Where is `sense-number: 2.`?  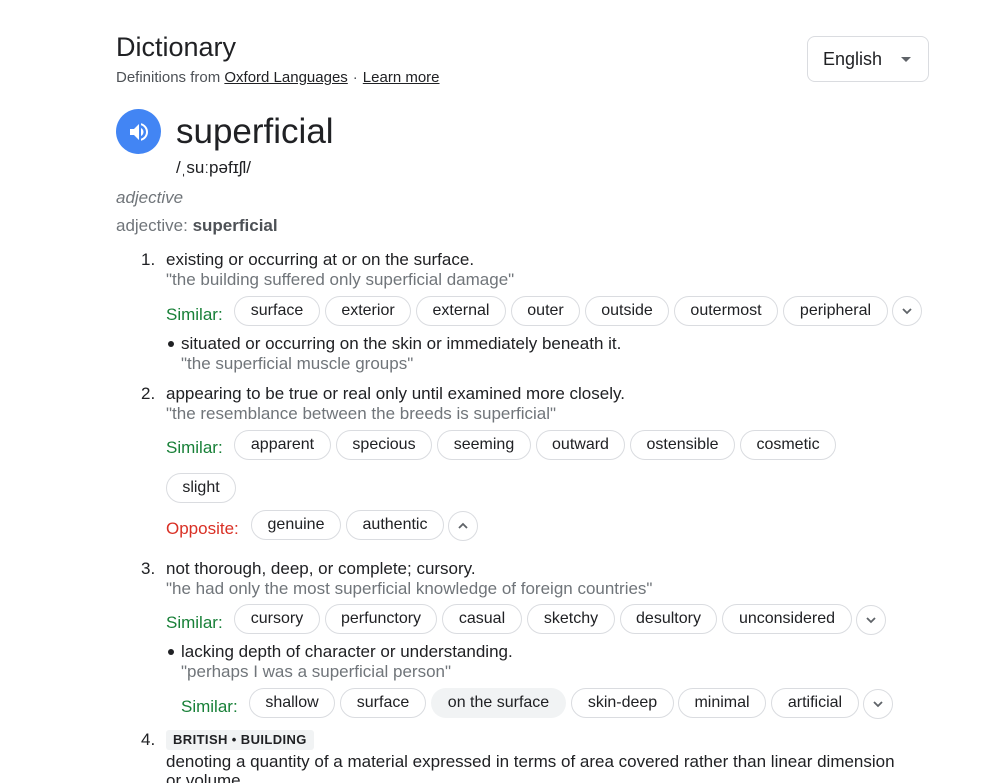
sense-number: 2. is located at coordinates (148, 393).